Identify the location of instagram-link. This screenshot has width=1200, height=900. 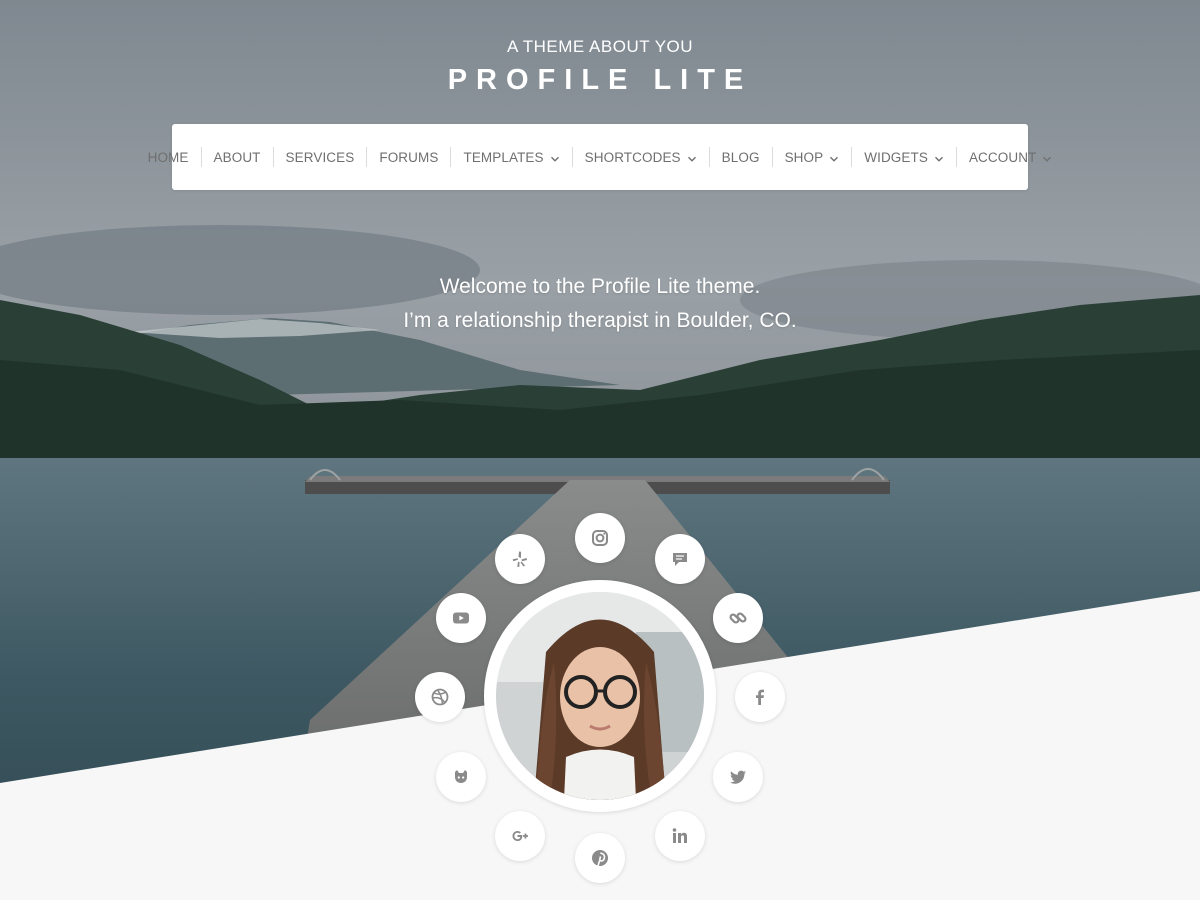
(600, 538).